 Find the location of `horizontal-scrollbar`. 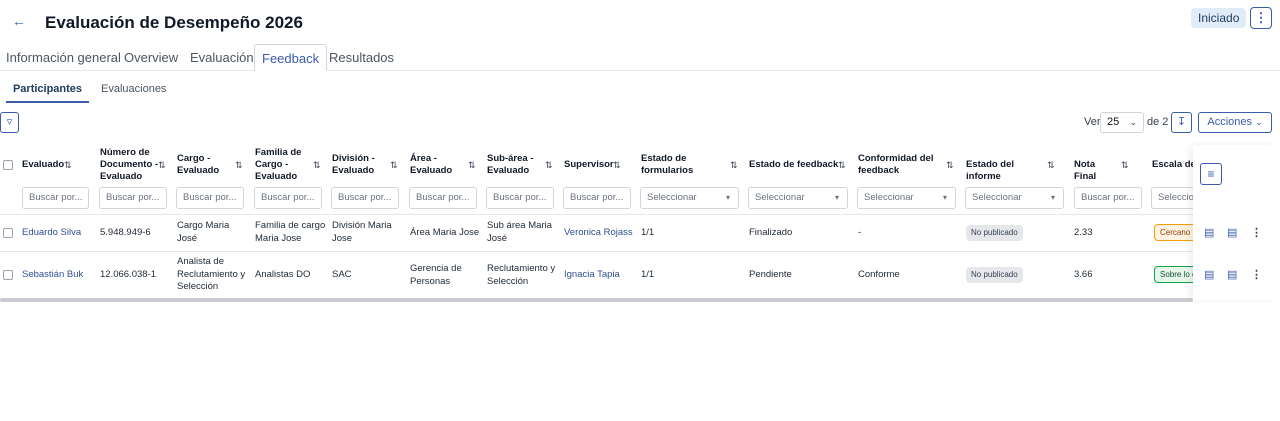

horizontal-scrollbar is located at coordinates (596, 300).